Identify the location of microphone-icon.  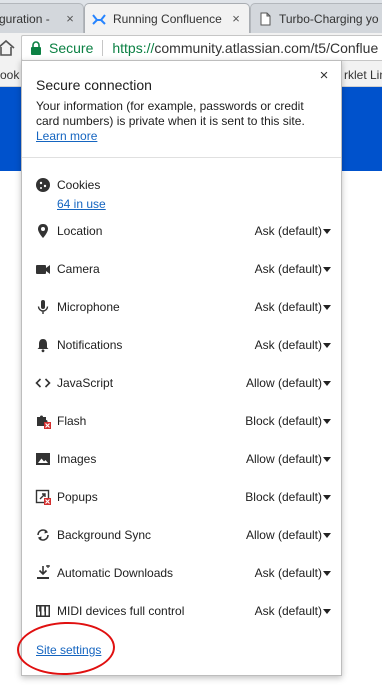
(43, 307).